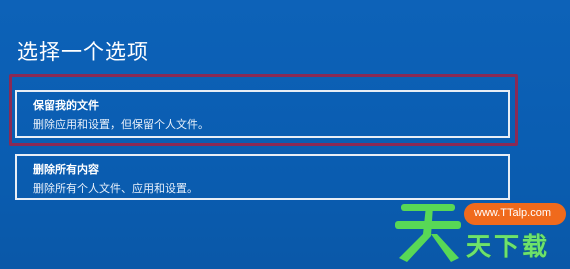 The height and width of the screenshot is (269, 570). I want to click on watermark-logo-icon, so click(428, 233).